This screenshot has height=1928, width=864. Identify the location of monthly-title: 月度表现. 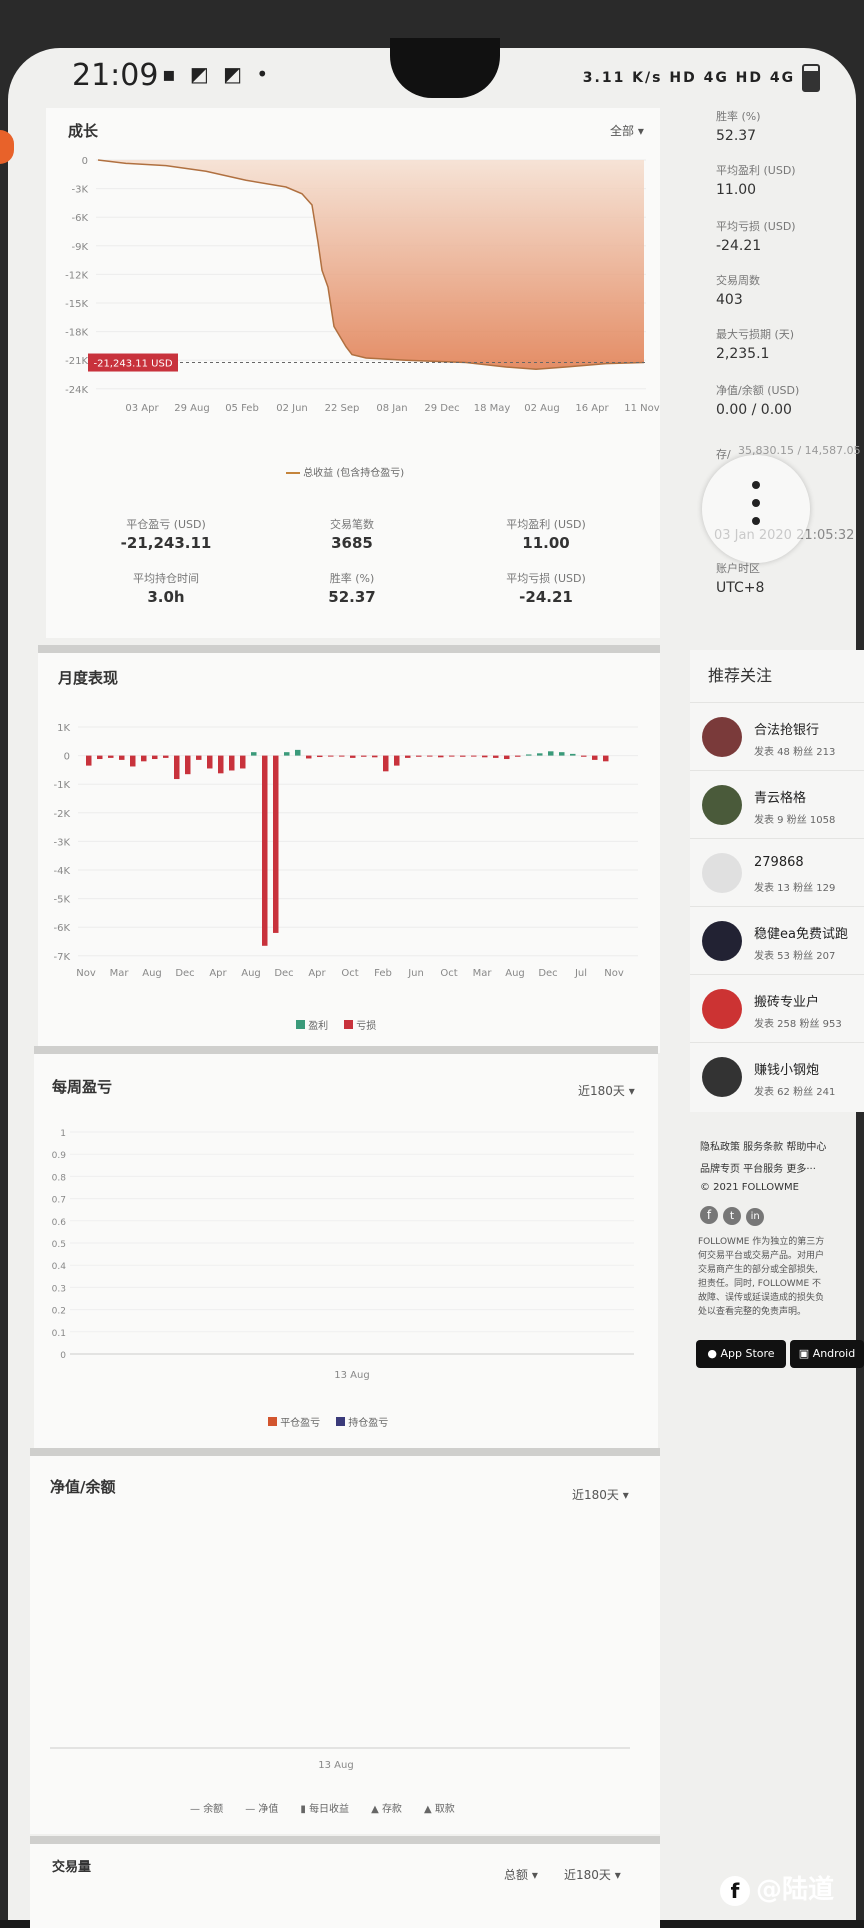
(88, 678).